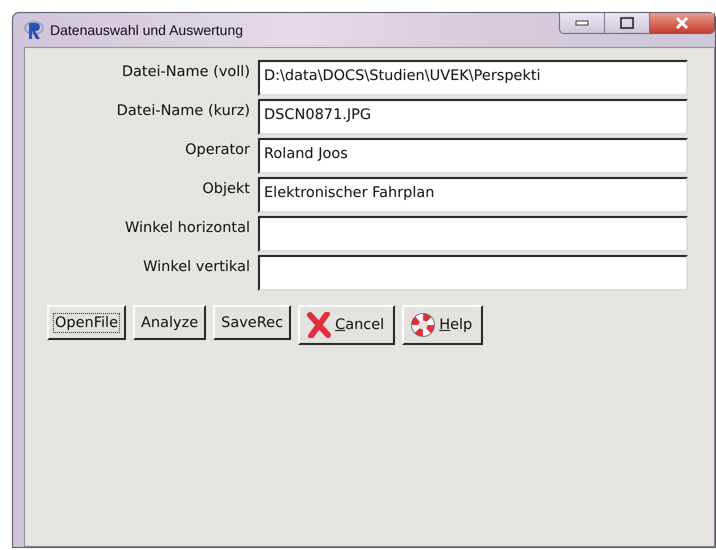  What do you see at coordinates (187, 228) in the screenshot?
I see `field-label: Winkel horizontal` at bounding box center [187, 228].